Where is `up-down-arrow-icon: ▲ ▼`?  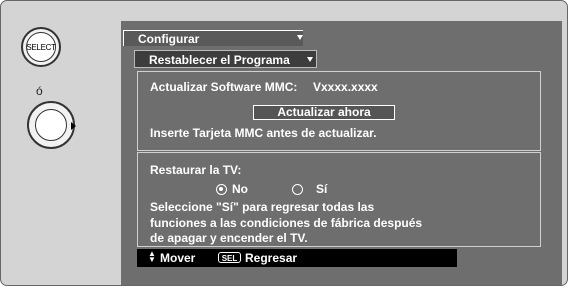
up-down-arrow-icon: ▲ ▼ is located at coordinates (152, 256).